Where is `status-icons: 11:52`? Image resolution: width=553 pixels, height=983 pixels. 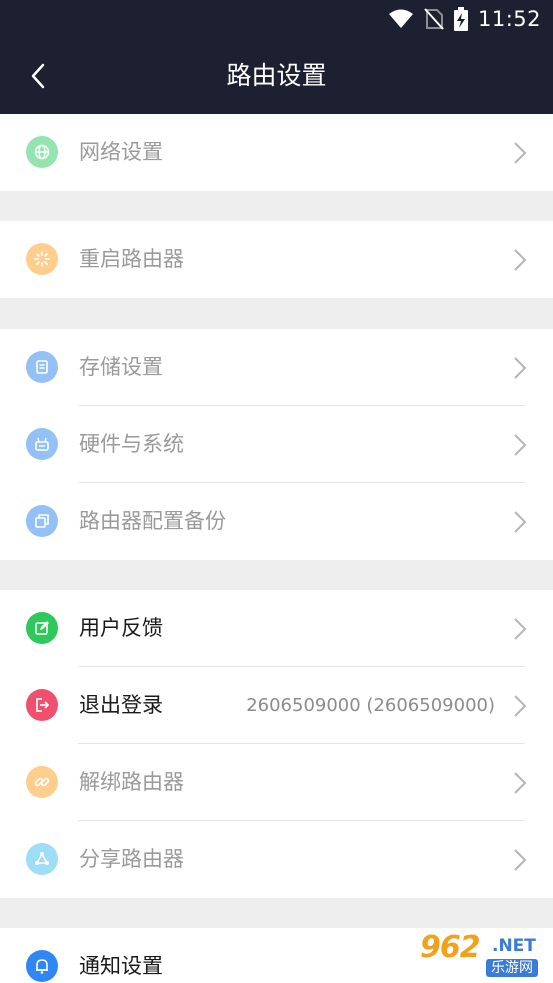
status-icons: 11:52 is located at coordinates (464, 19).